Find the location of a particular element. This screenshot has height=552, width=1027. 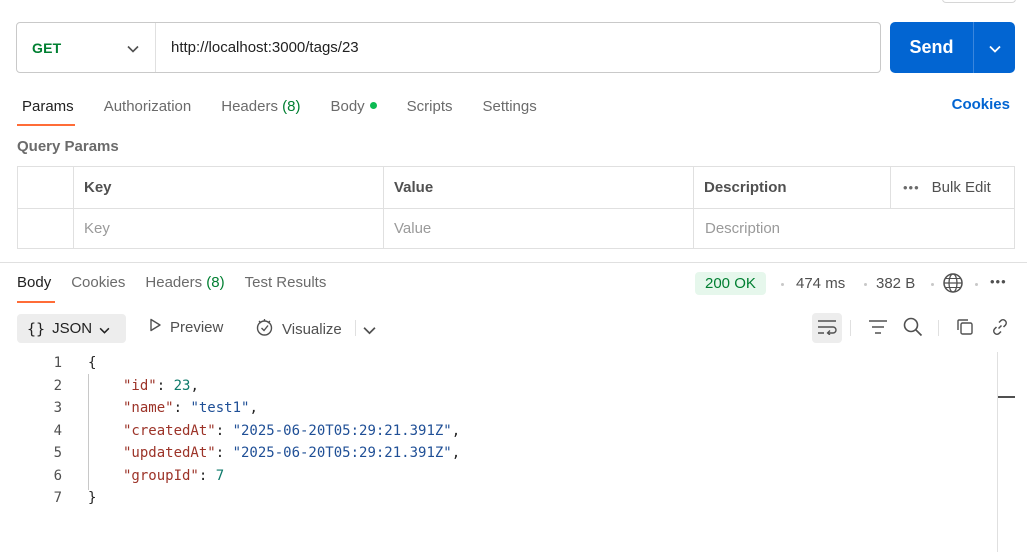

body-indicator-dot is located at coordinates (373, 106).